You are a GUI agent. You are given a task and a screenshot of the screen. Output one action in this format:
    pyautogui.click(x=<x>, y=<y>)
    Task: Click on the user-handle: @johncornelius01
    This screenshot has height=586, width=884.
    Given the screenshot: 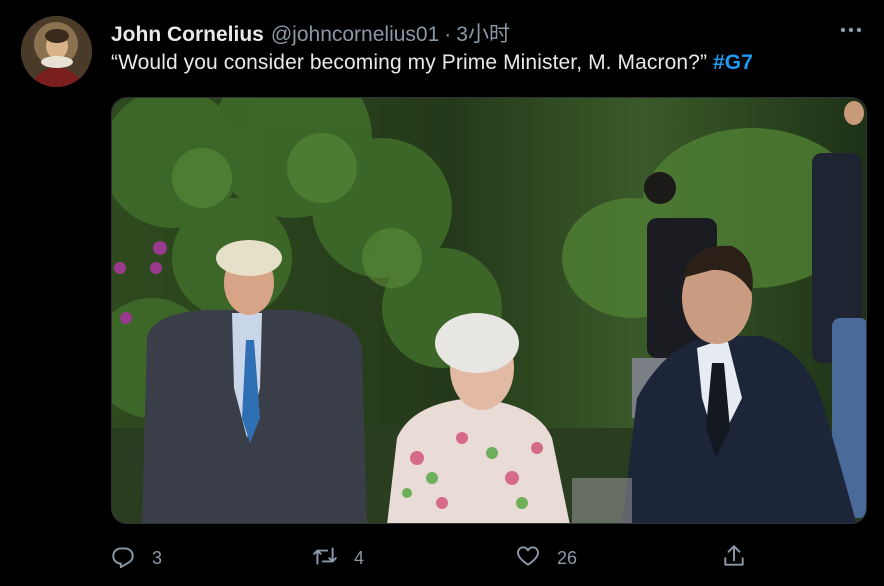 What is the action you would take?
    pyautogui.click(x=355, y=35)
    